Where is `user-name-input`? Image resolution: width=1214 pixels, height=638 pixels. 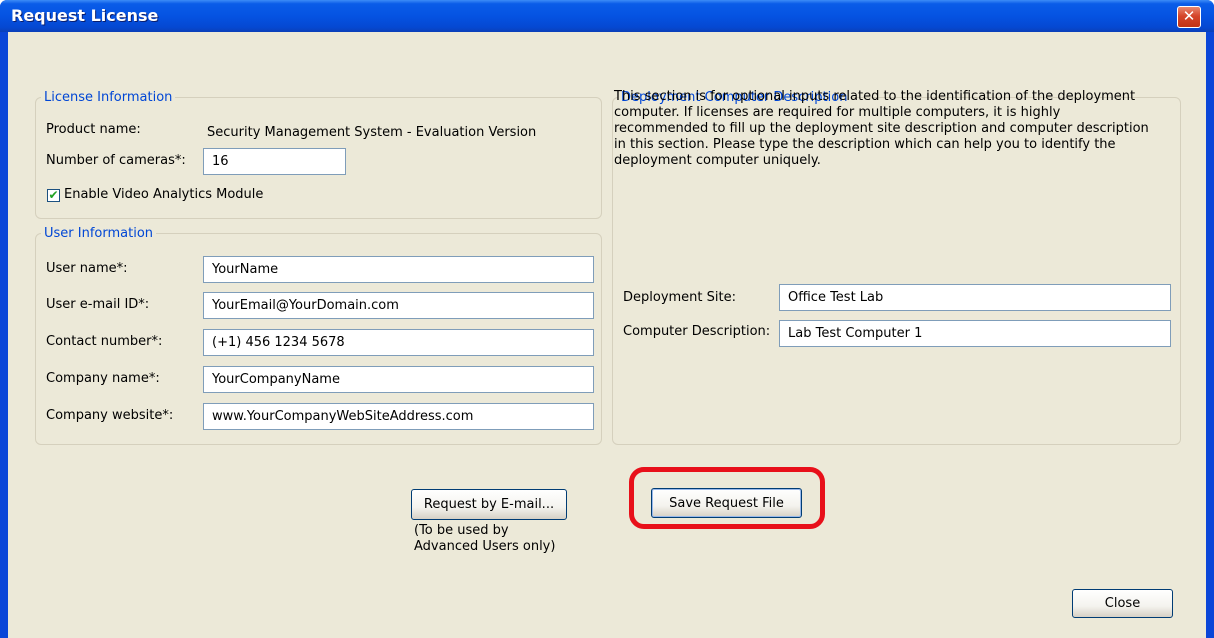 user-name-input is located at coordinates (398, 269).